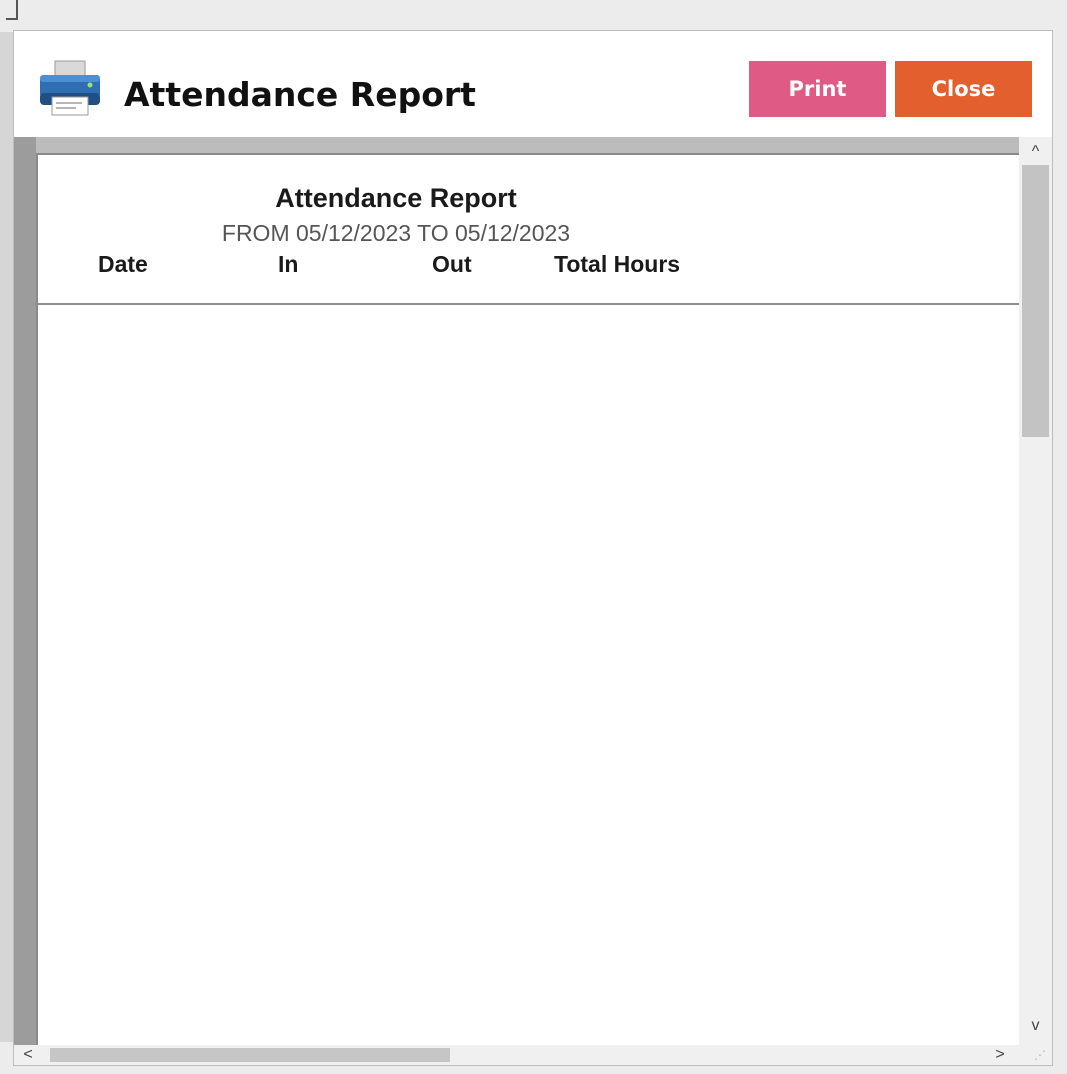  Describe the element at coordinates (533, 84) in the screenshot. I see `dialog-header: Attendance Report Print Close` at that location.